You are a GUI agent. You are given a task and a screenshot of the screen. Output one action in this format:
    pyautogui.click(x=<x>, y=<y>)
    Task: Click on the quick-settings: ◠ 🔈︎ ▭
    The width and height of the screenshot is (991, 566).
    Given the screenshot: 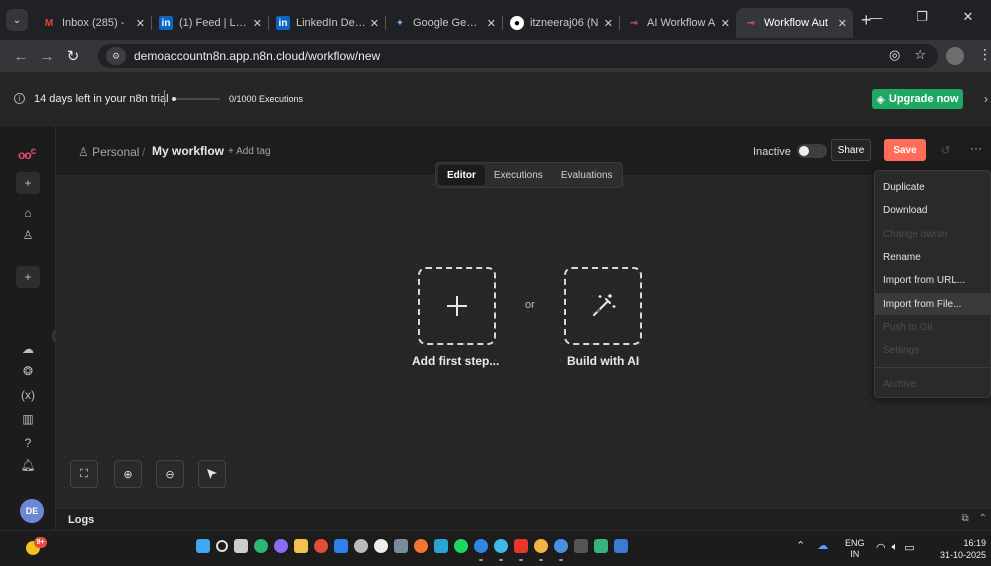 What is the action you would take?
    pyautogui.click(x=895, y=547)
    